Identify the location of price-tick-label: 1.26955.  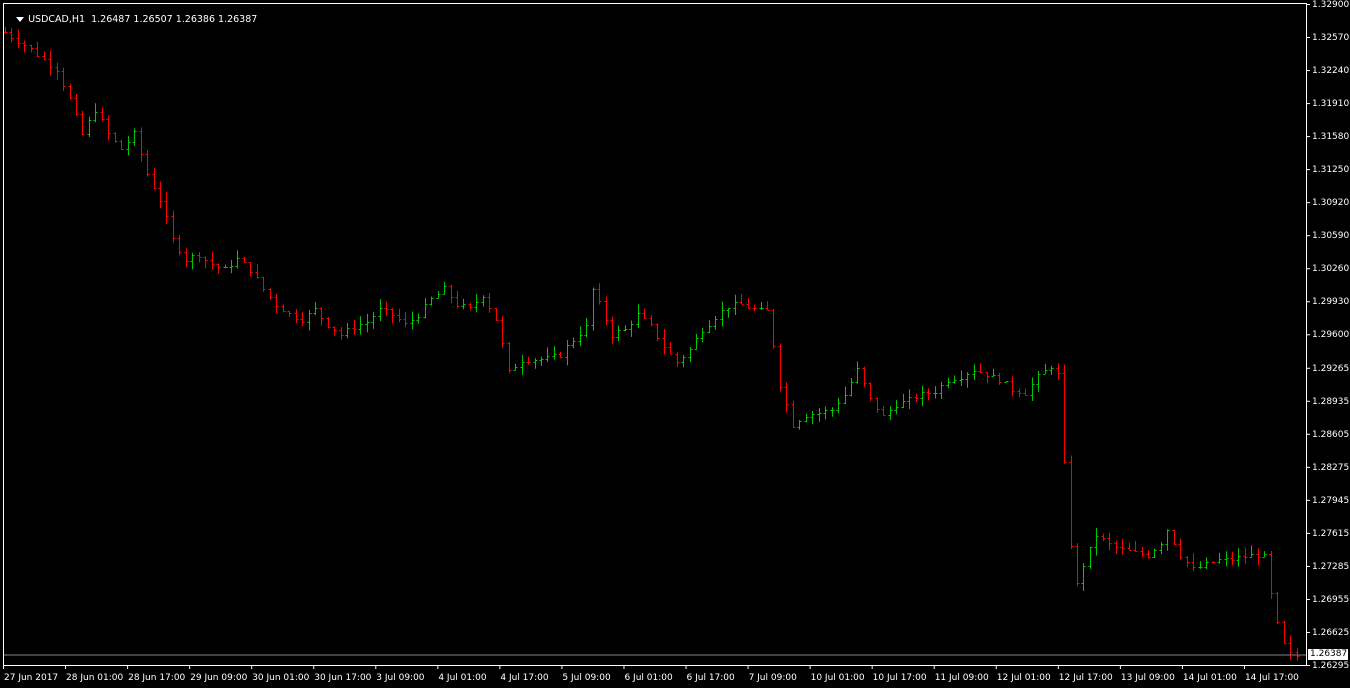
(1330, 600).